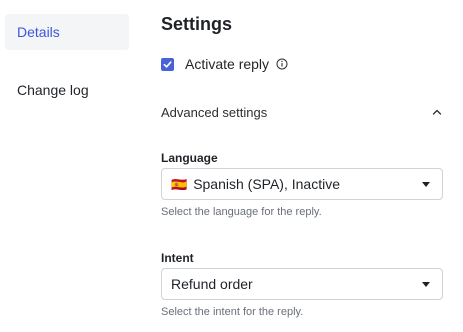 This screenshot has height=332, width=463. I want to click on intent-label: Intent, so click(177, 258).